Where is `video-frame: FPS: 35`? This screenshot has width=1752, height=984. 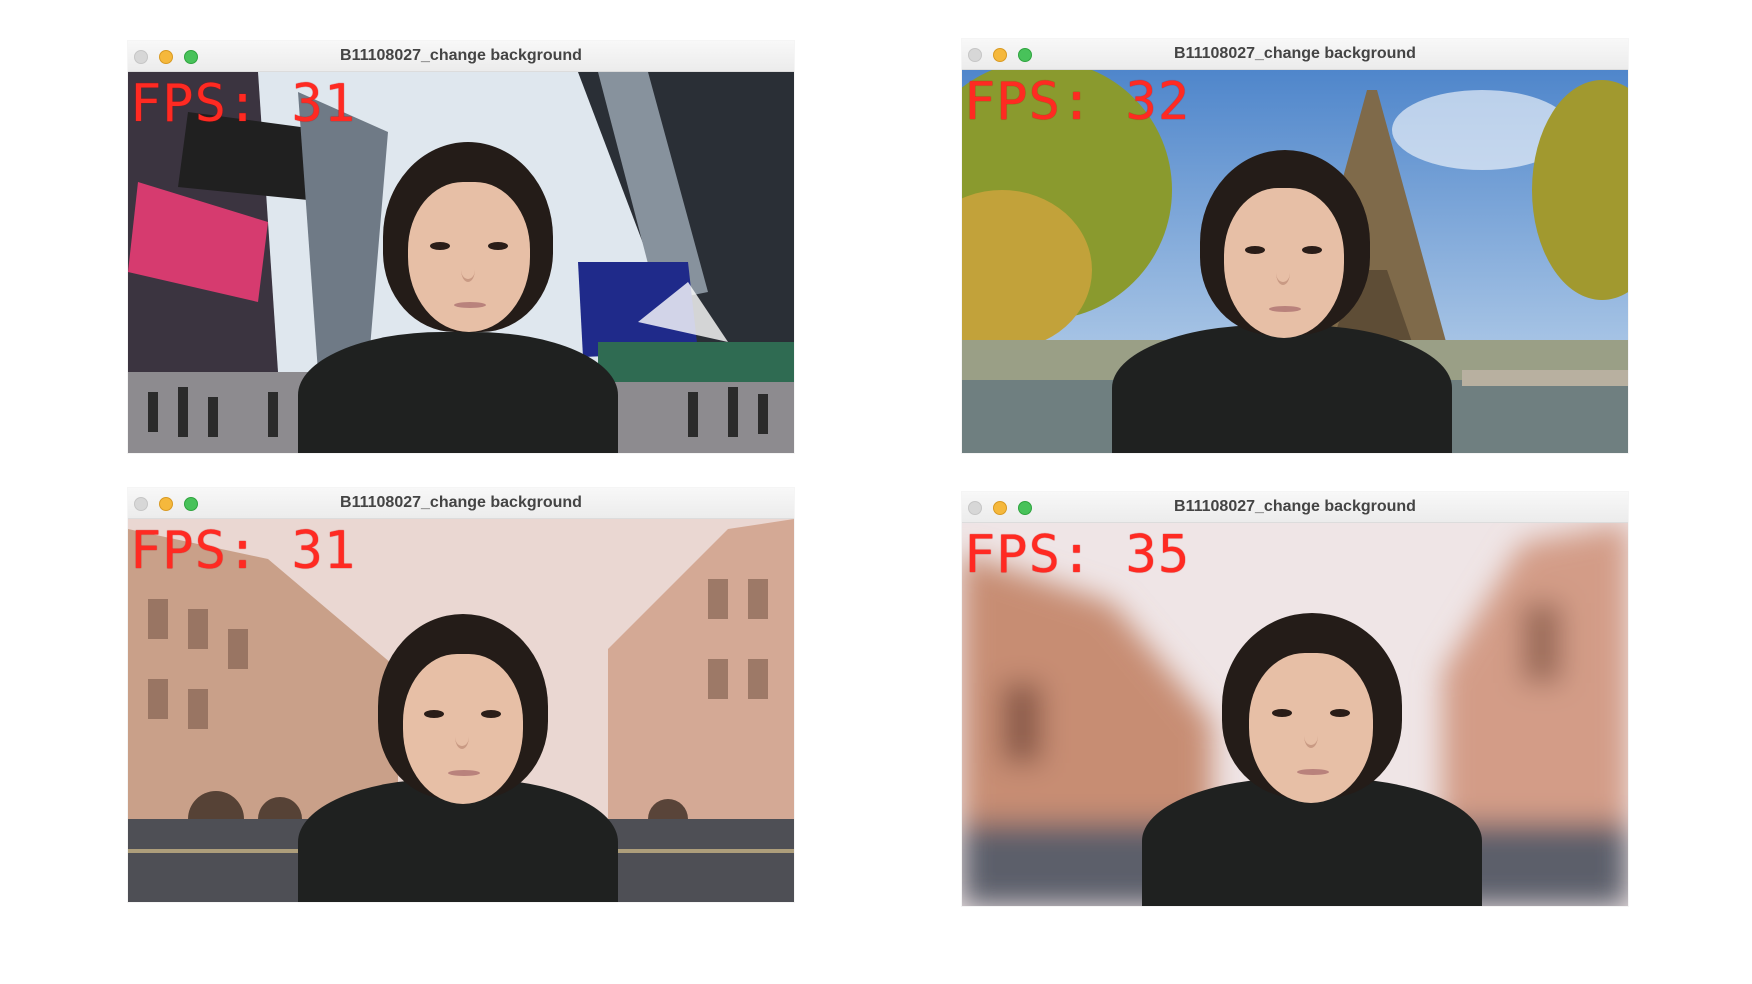 video-frame: FPS: 35 is located at coordinates (1295, 714).